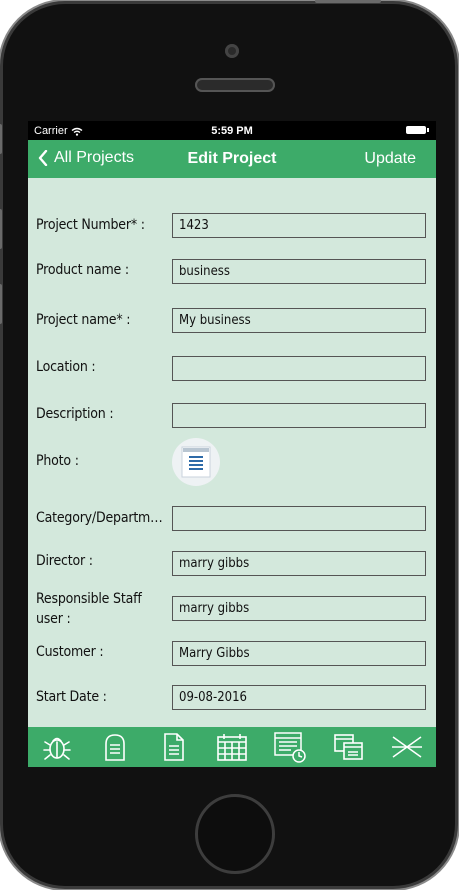 This screenshot has height=890, width=459. Describe the element at coordinates (299, 518) in the screenshot. I see `category-input` at that location.